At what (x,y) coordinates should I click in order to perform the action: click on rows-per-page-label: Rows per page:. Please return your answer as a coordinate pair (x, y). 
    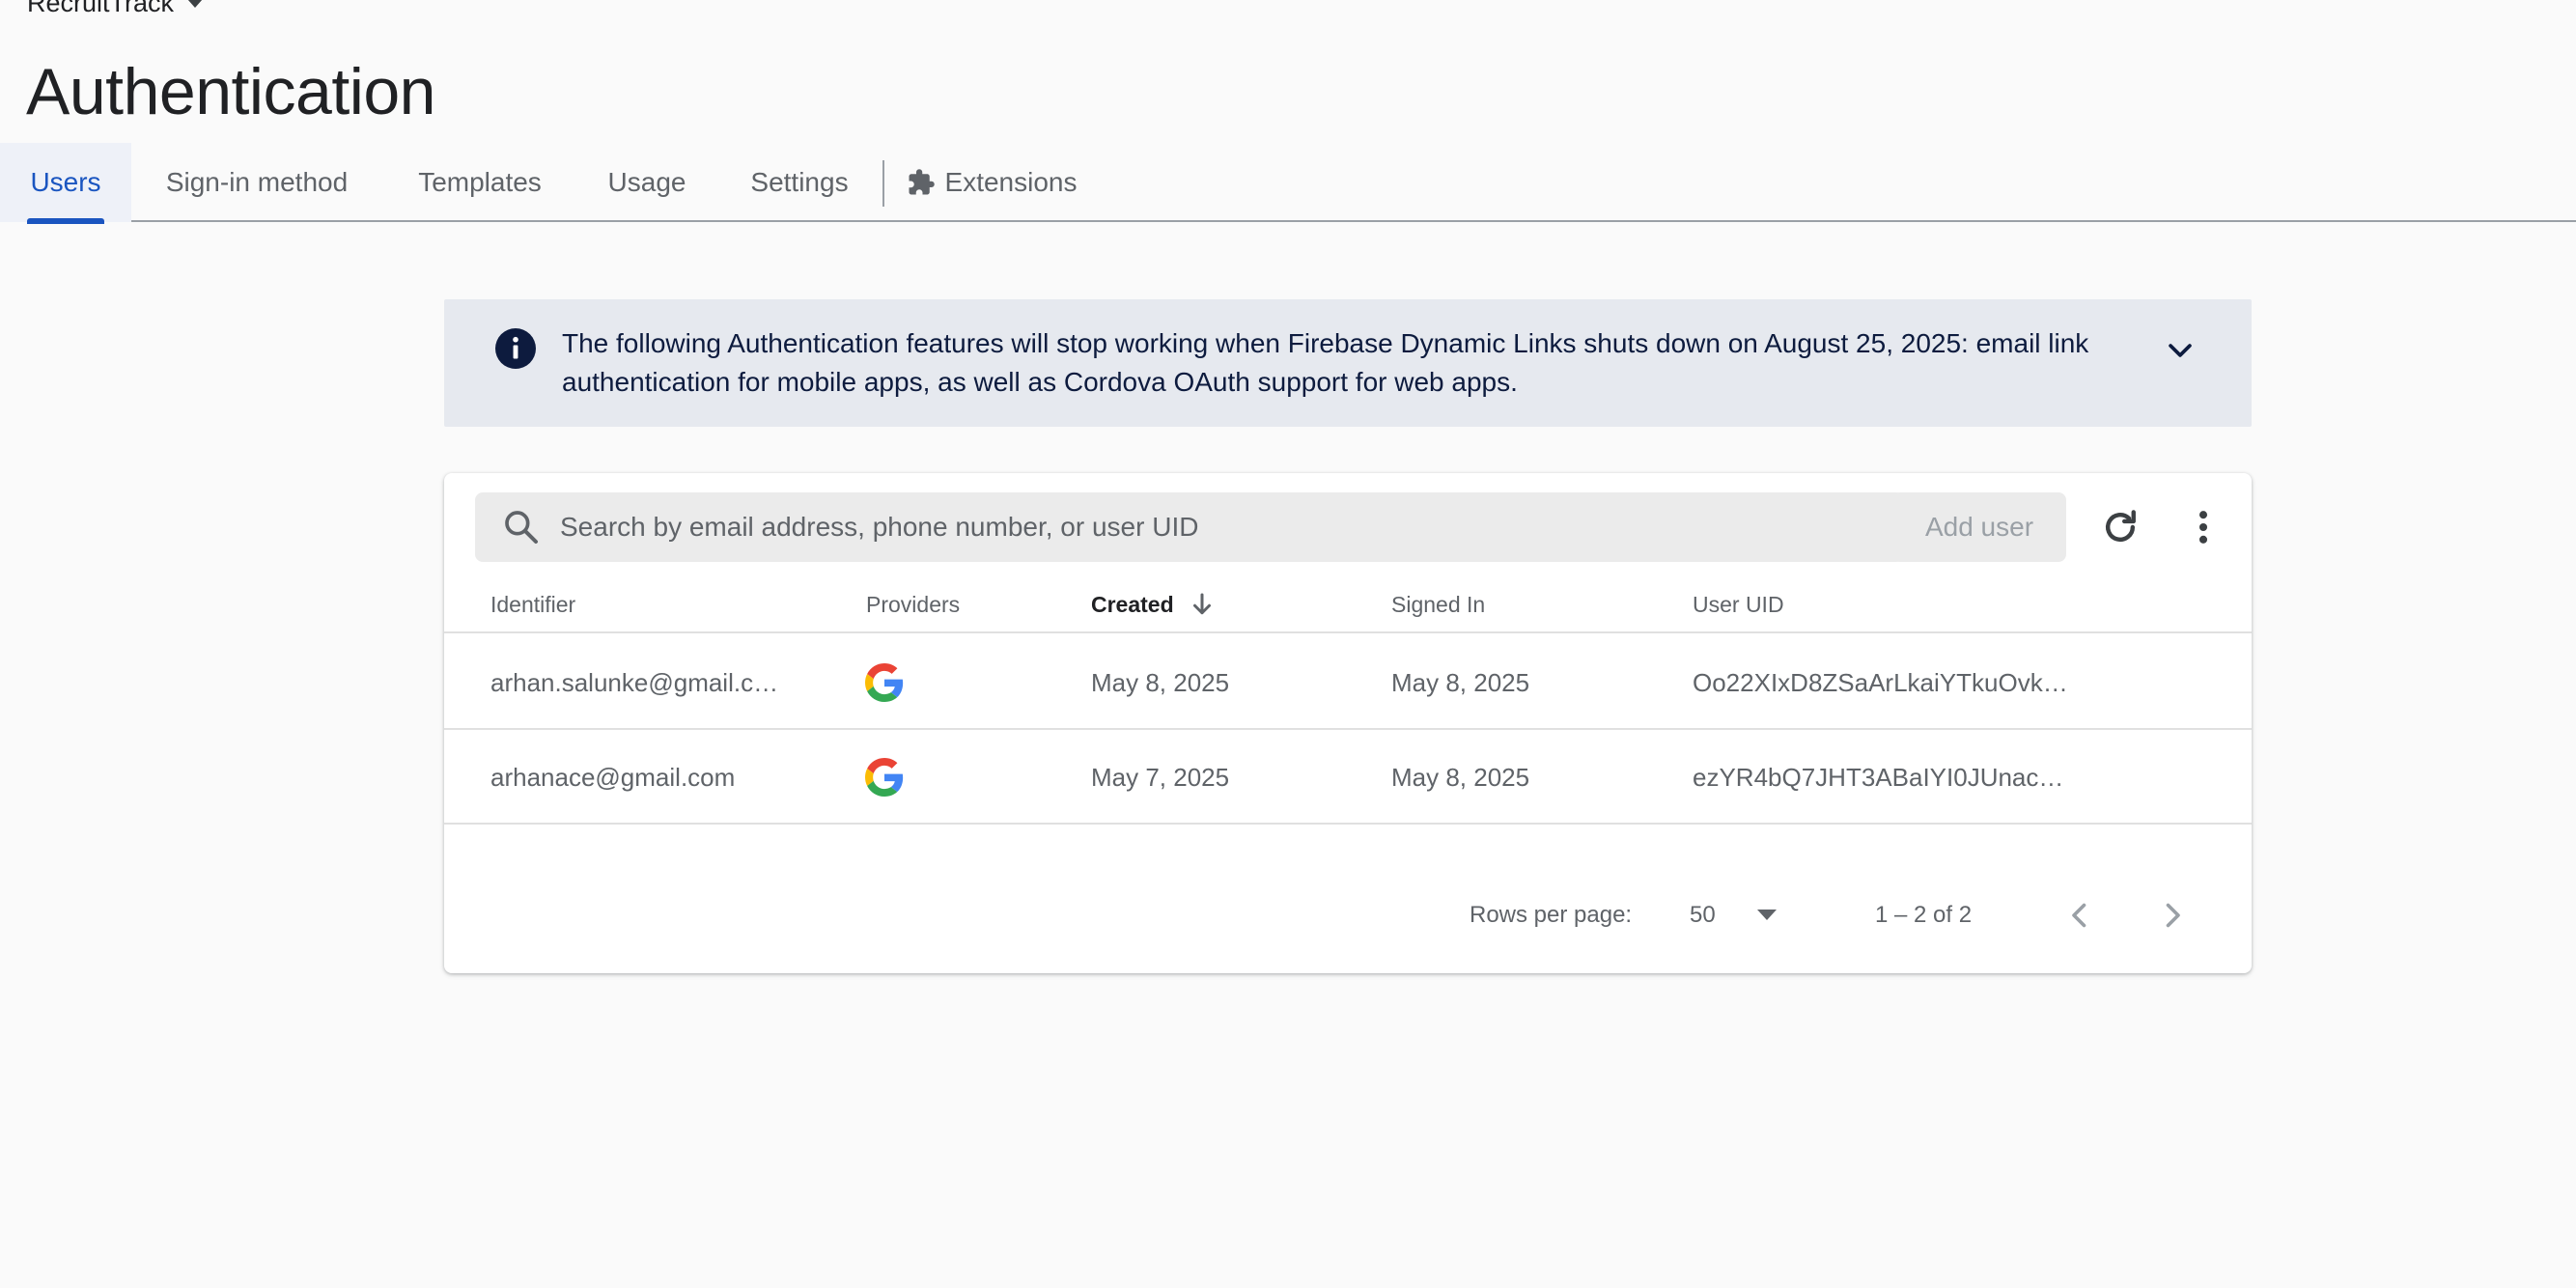
    Looking at the image, I should click on (1552, 915).